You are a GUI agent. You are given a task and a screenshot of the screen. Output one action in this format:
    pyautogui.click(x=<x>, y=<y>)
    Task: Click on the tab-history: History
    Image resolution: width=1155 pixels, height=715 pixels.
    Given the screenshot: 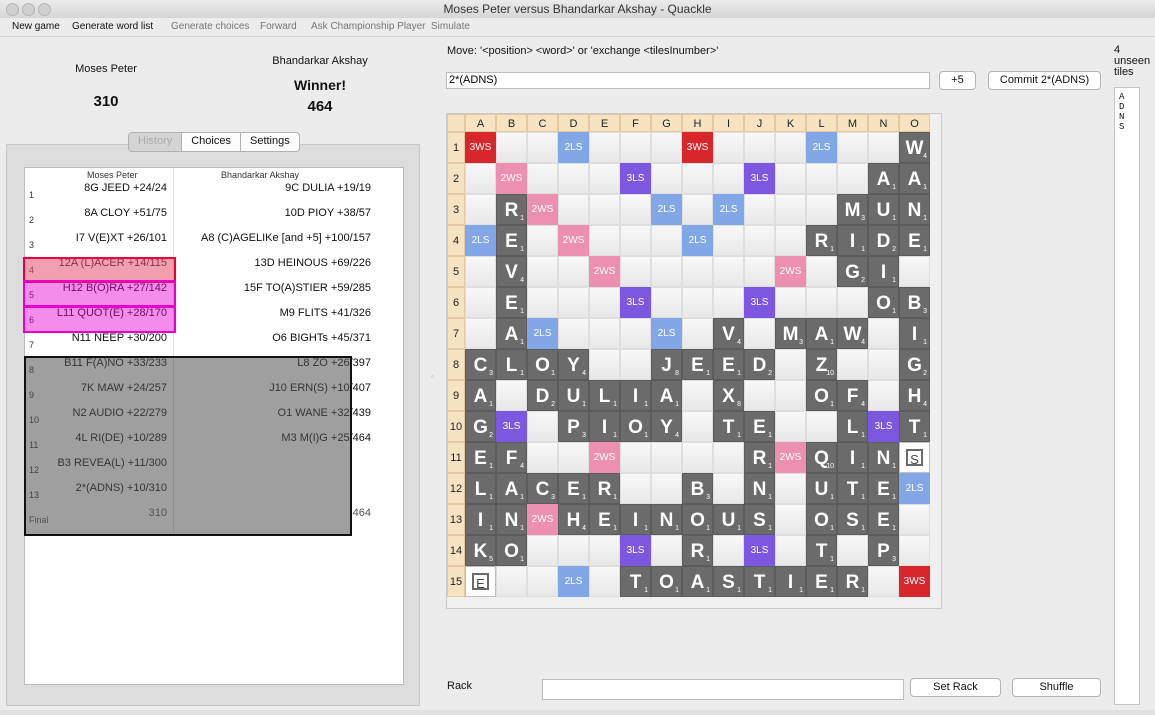 What is the action you would take?
    pyautogui.click(x=156, y=142)
    